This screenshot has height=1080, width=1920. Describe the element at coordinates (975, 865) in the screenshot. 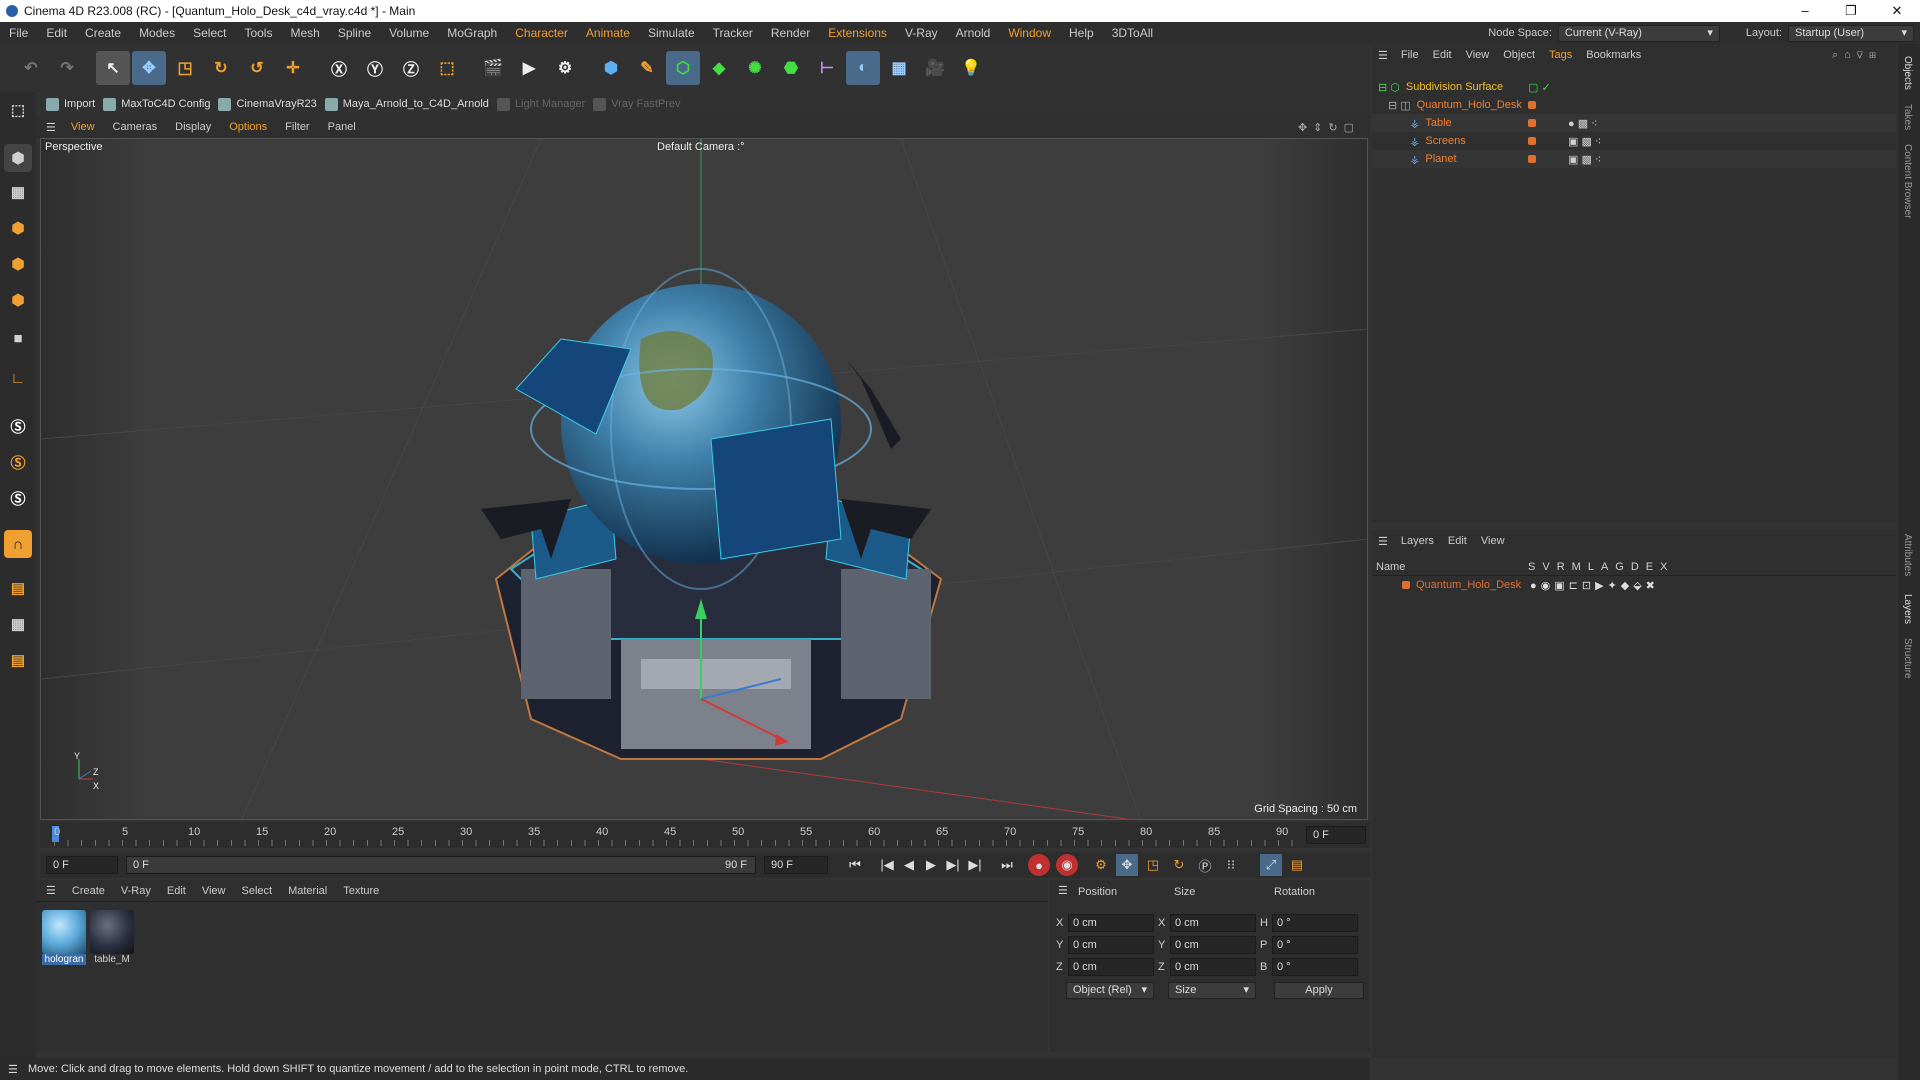

I see `next-key-icon: ▶|` at that location.